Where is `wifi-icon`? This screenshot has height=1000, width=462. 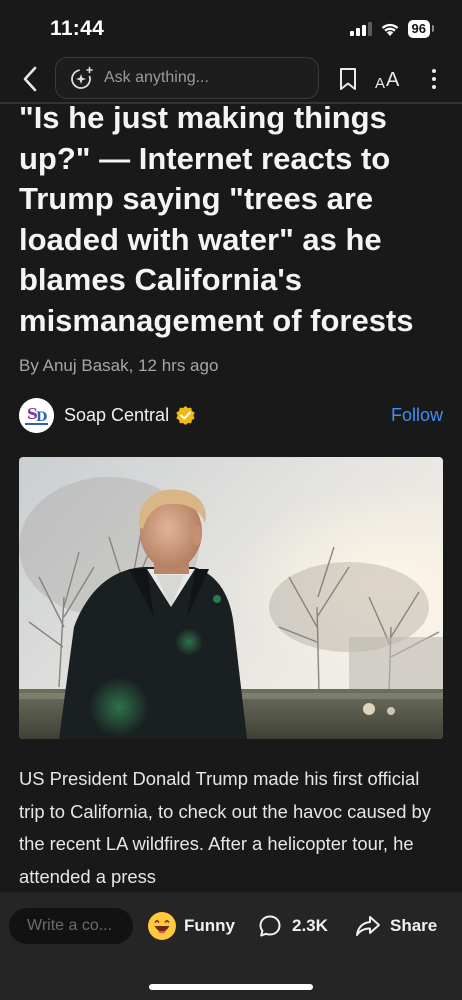
wifi-icon is located at coordinates (389, 29).